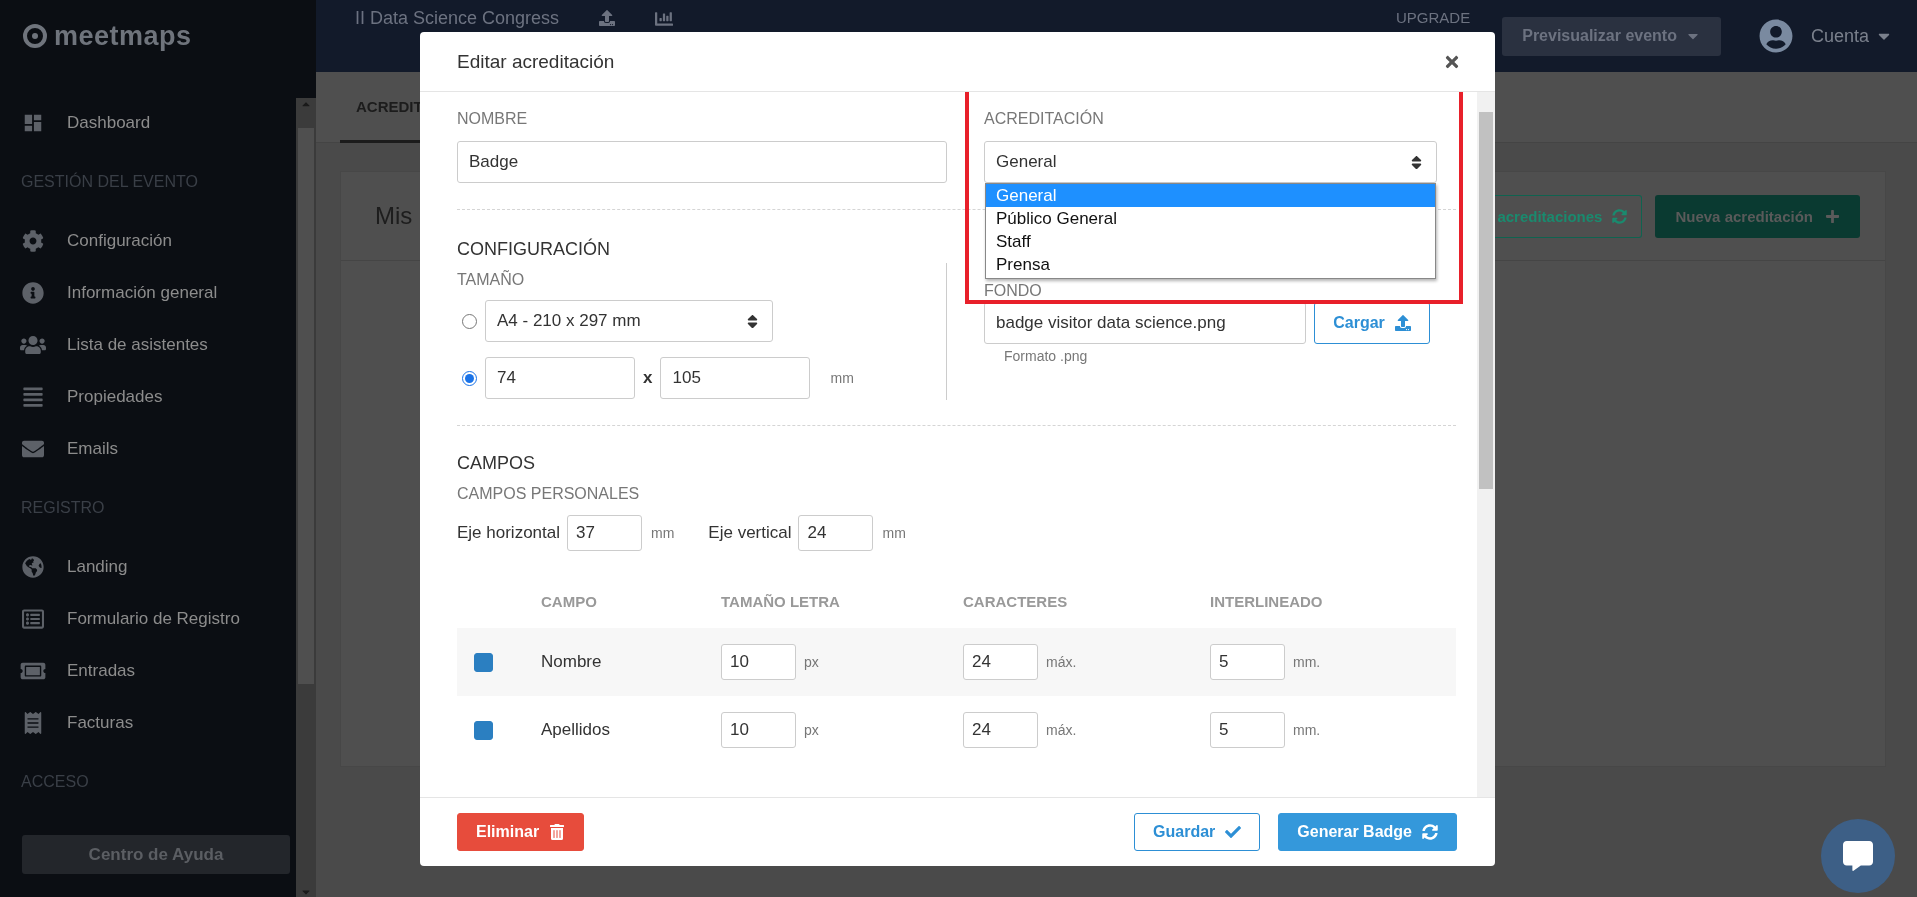  Describe the element at coordinates (1267, 601) in the screenshot. I see `column-header: INTERLINEADO` at that location.